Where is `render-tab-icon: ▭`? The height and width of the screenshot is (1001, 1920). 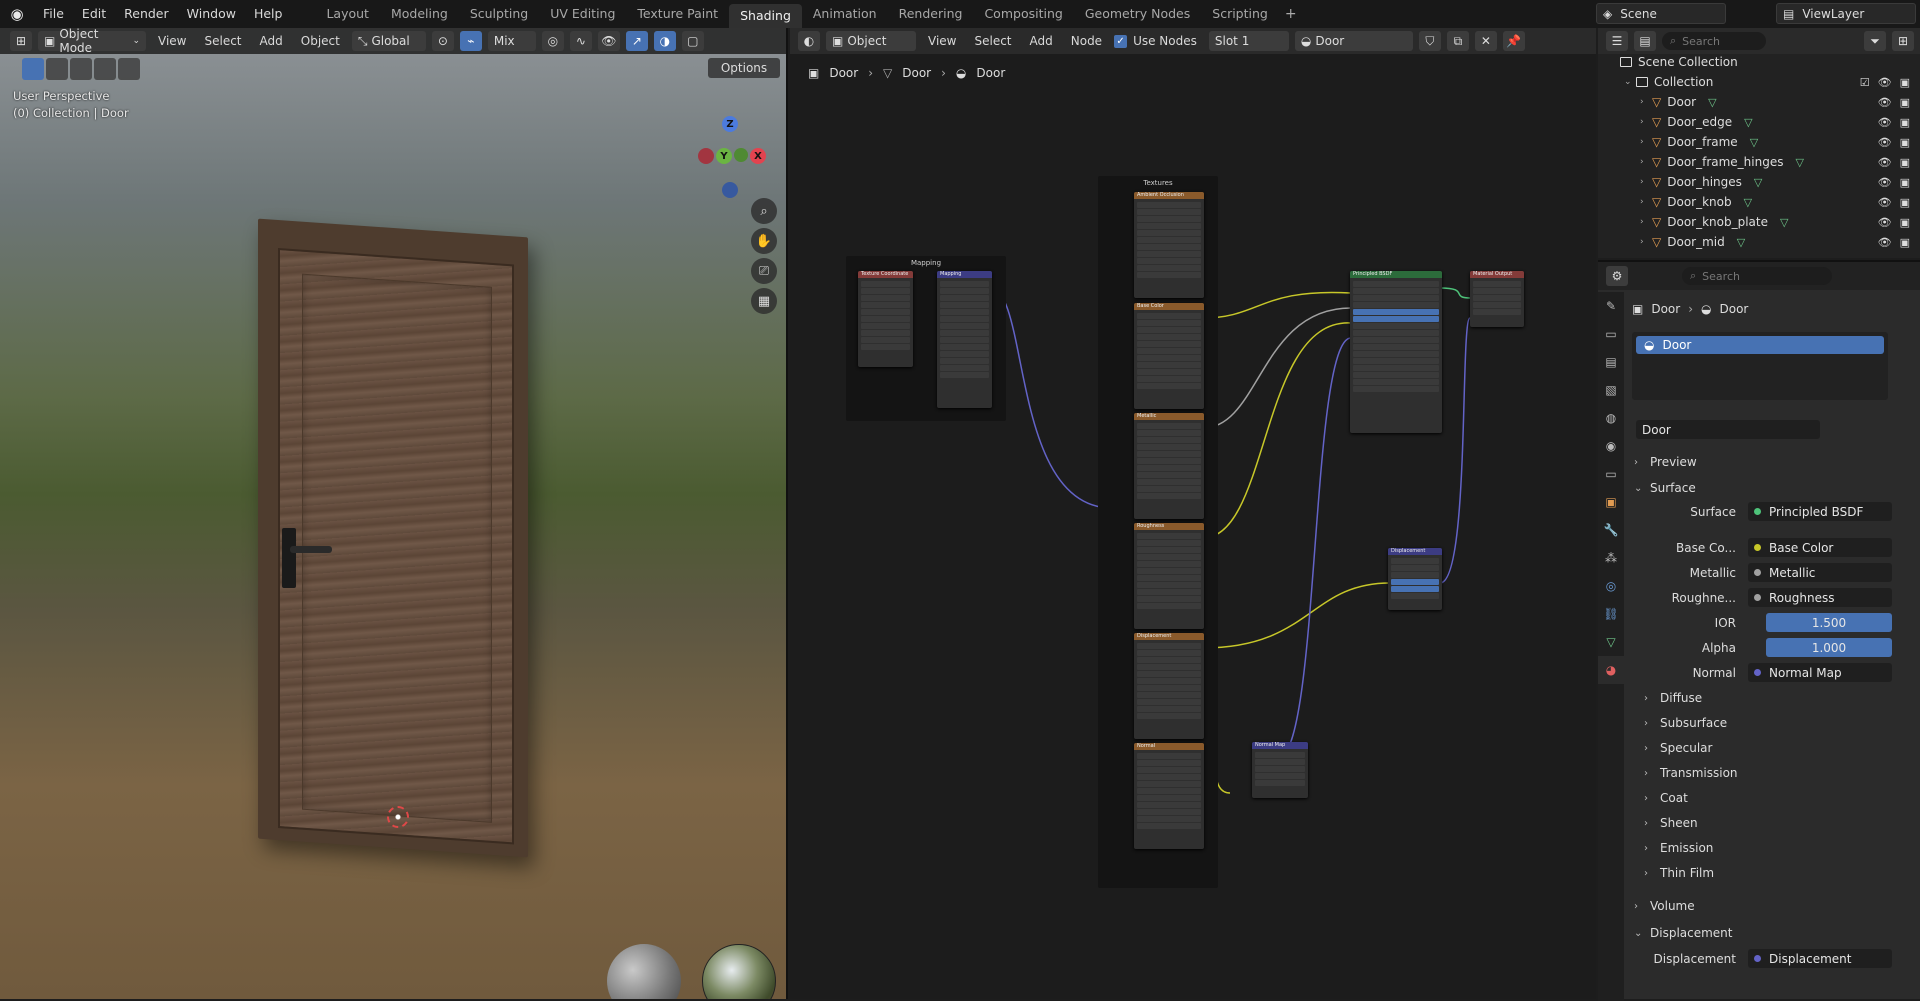
render-tab-icon: ▭ is located at coordinates (1611, 334).